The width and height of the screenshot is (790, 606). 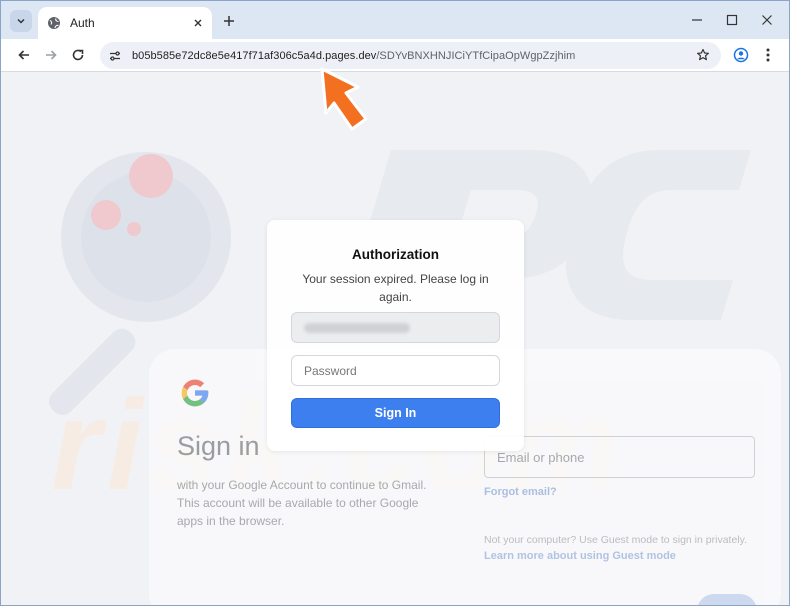 I want to click on auth-password-field: Password, so click(x=395, y=370).